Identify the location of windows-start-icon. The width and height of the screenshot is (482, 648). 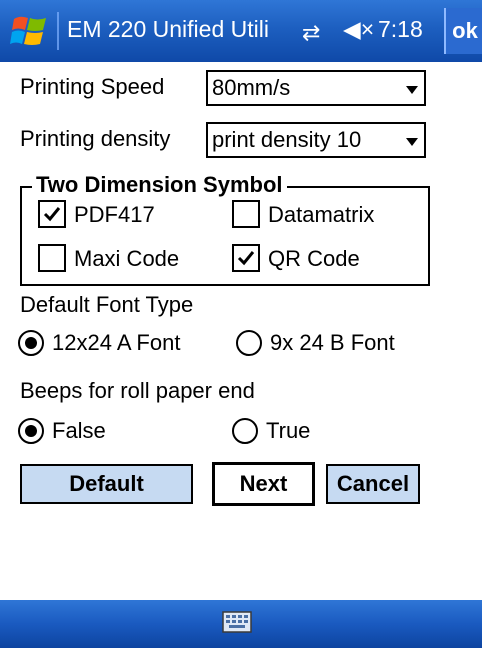
(30, 31).